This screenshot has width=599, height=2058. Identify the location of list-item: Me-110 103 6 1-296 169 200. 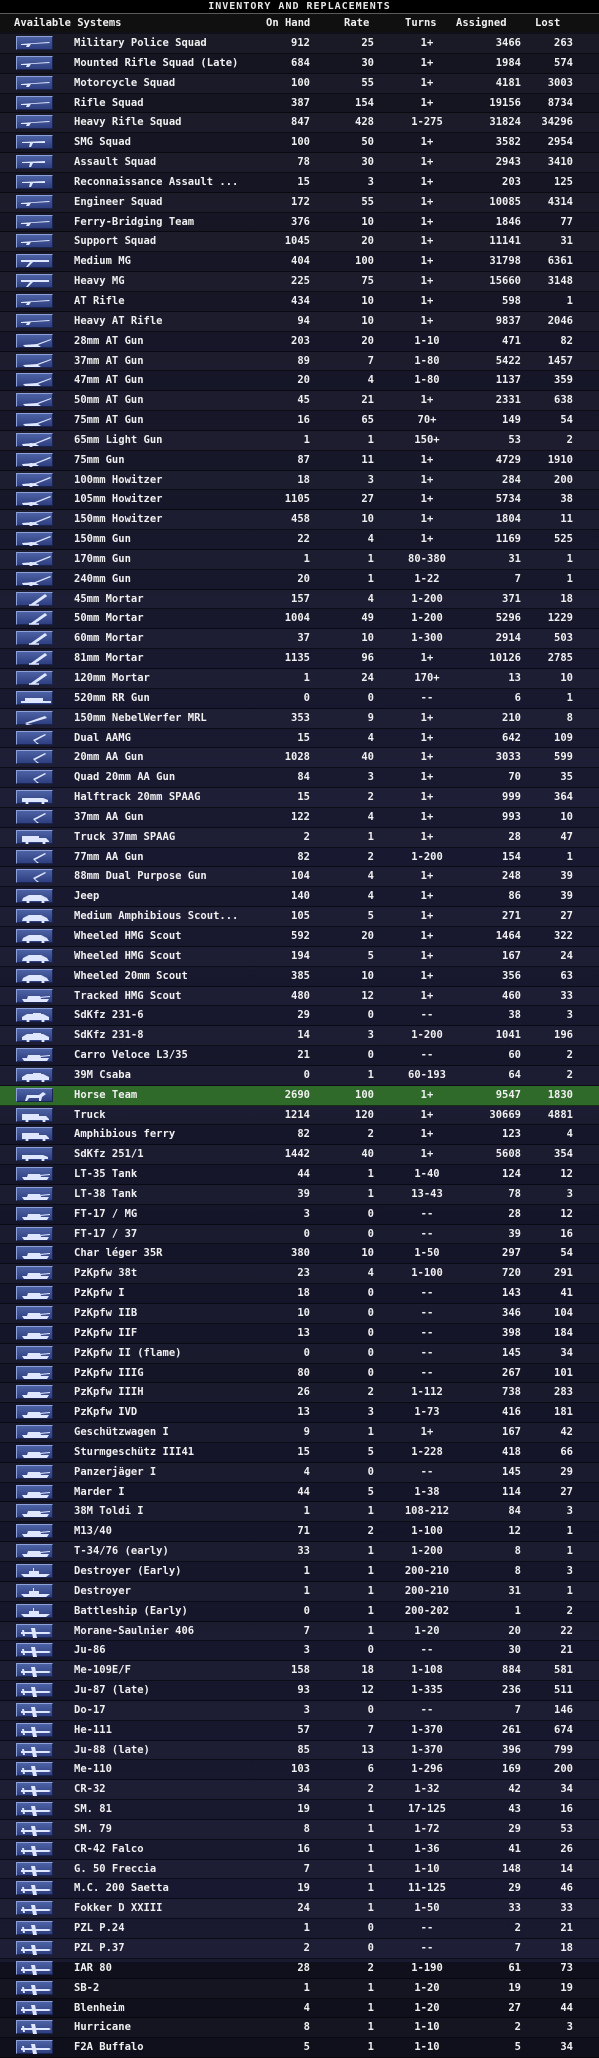
(299, 1770).